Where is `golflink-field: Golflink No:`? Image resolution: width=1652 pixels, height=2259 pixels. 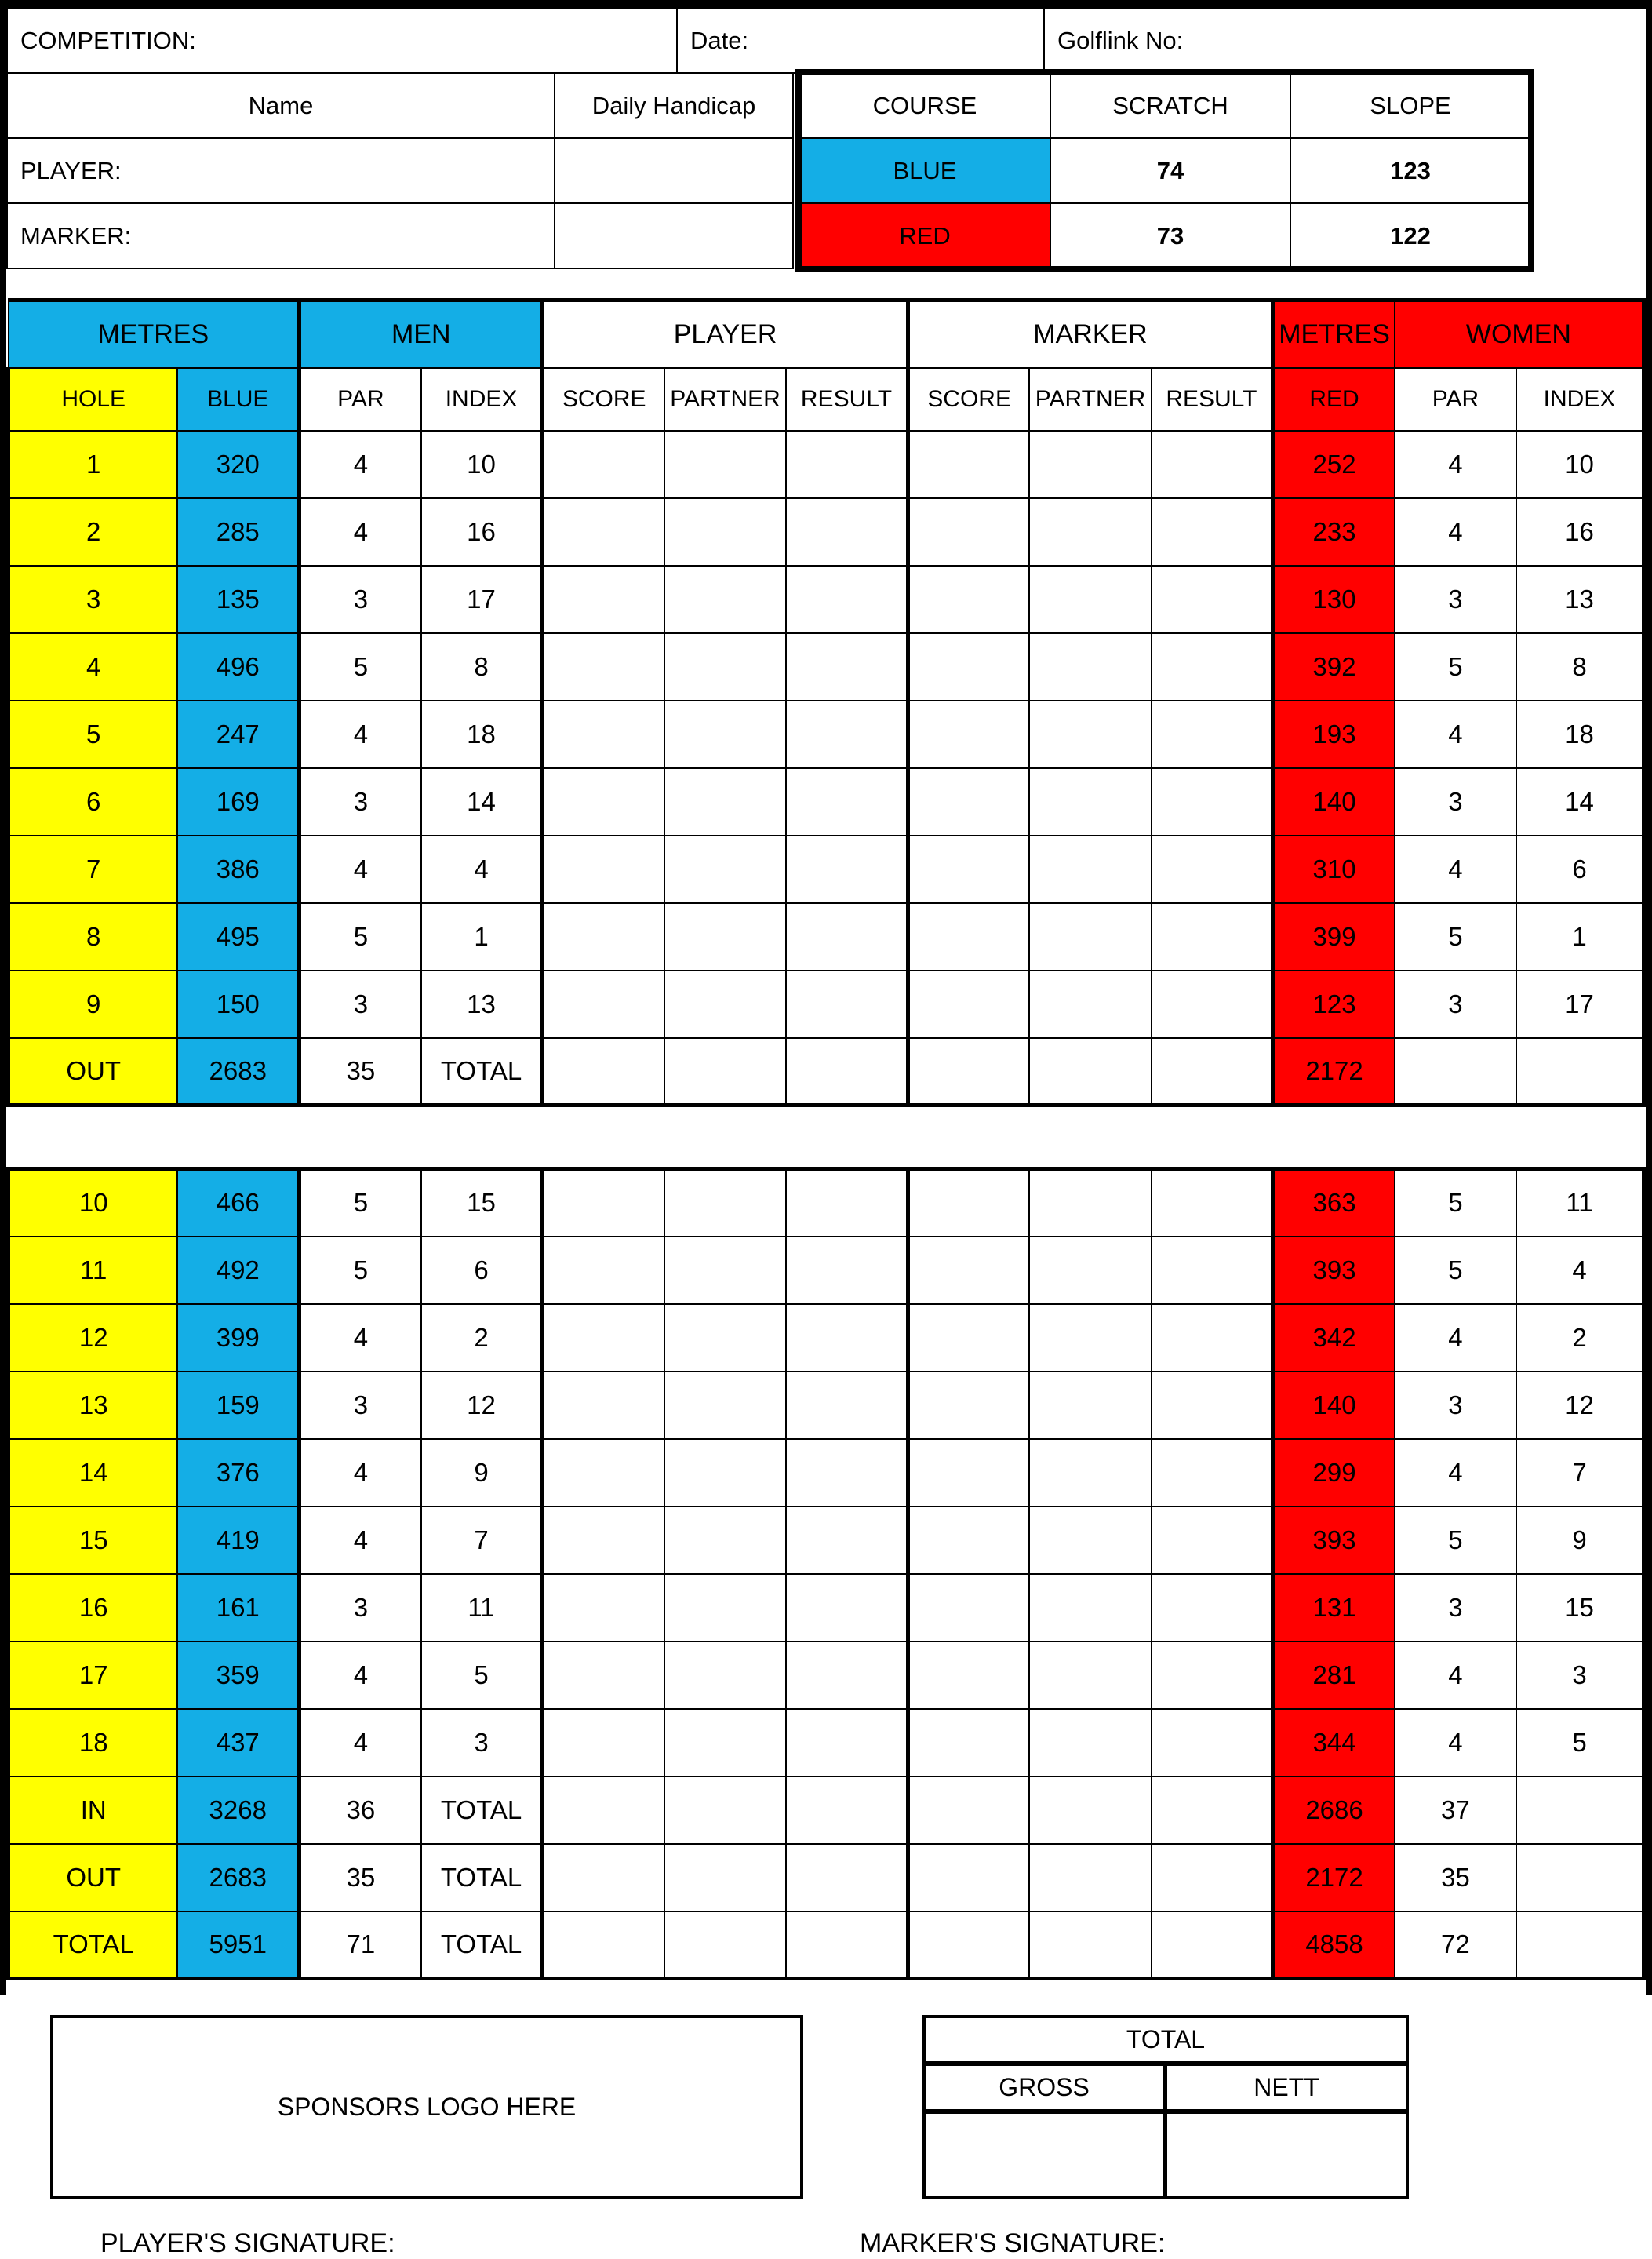
golflink-field: Golflink No: is located at coordinates (1345, 40).